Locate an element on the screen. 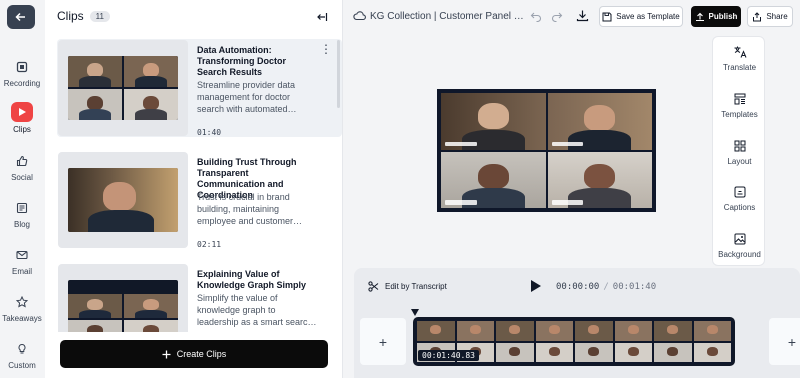 This screenshot has width=800, height=378. captions-icon is located at coordinates (739, 192).